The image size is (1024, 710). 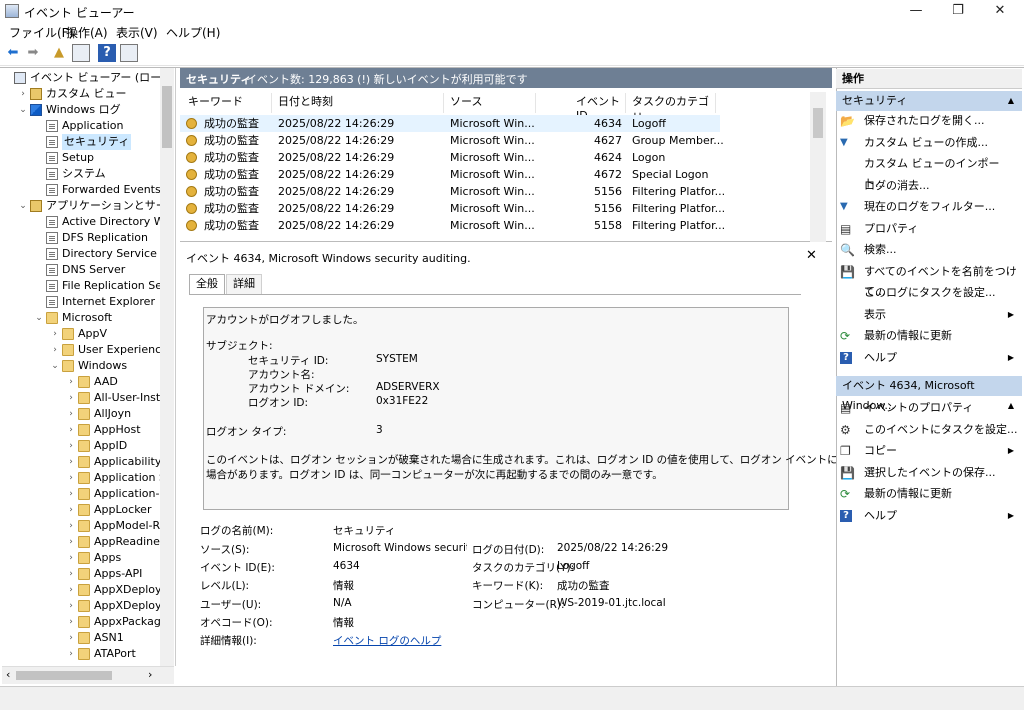 I want to click on maximize-button: ❐, so click(x=958, y=11).